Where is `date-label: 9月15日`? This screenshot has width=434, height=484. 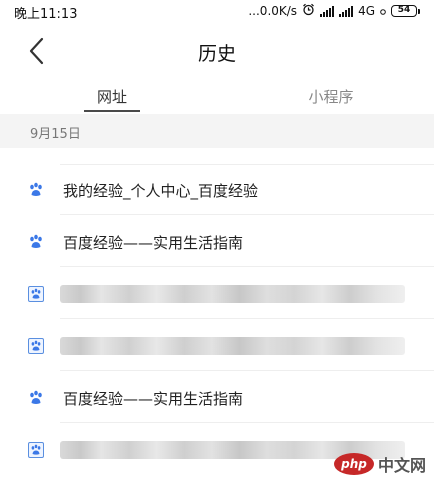
date-label: 9月15日 is located at coordinates (55, 134).